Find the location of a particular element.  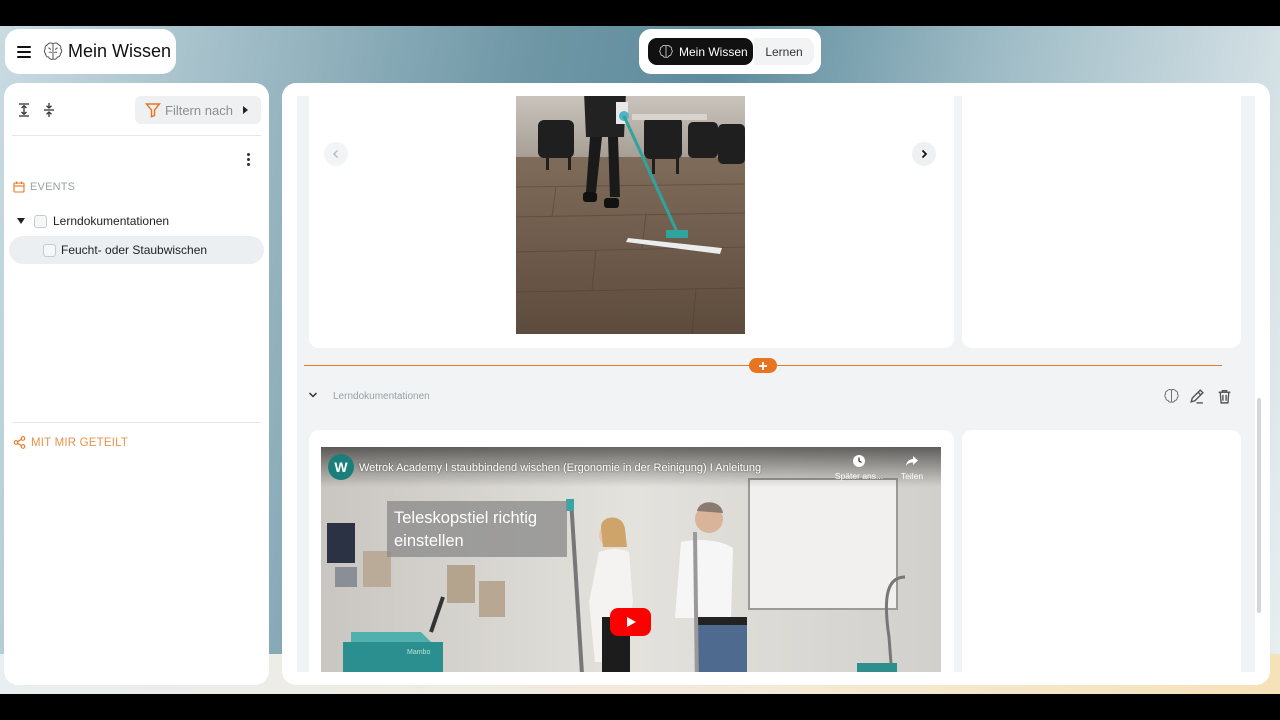

play-button is located at coordinates (630, 622).